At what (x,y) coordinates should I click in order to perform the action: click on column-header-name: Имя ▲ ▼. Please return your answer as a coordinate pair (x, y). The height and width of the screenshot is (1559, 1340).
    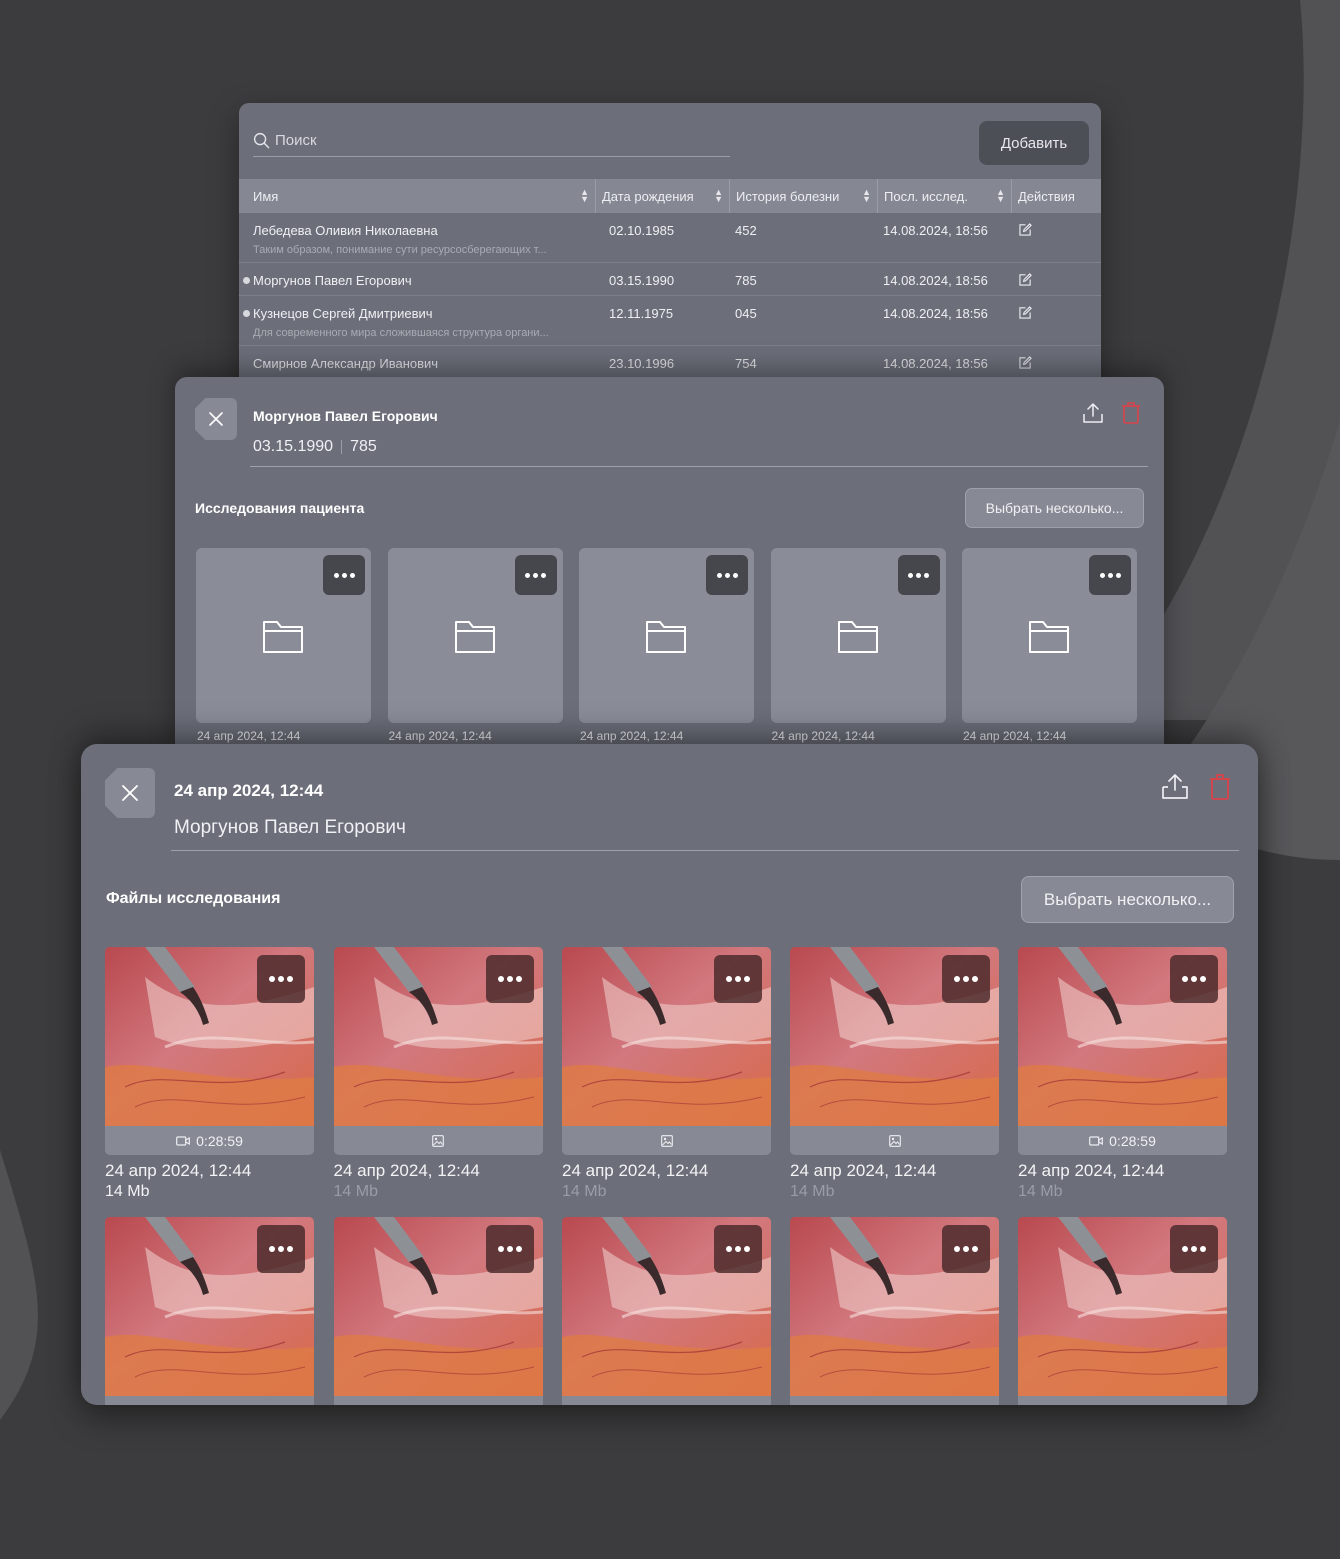
    Looking at the image, I should click on (417, 196).